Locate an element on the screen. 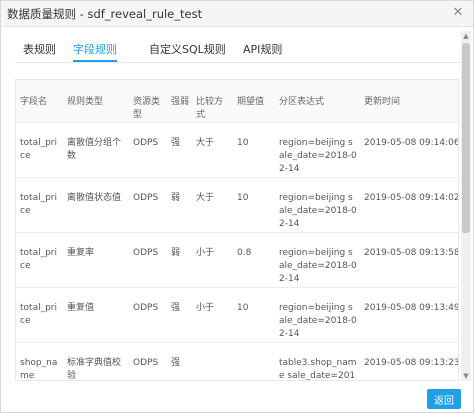 The image size is (474, 413). dialog-title-bar: 数据质量规则 - sdf_reveal_rule_test ✕ is located at coordinates (237, 14).